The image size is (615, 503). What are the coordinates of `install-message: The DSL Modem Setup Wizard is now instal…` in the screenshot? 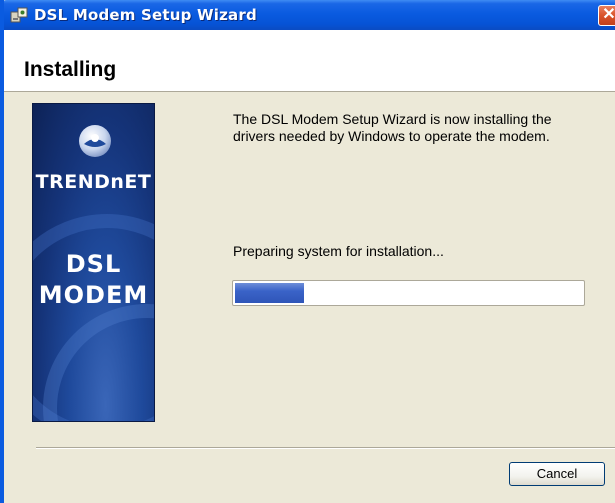 It's located at (392, 127).